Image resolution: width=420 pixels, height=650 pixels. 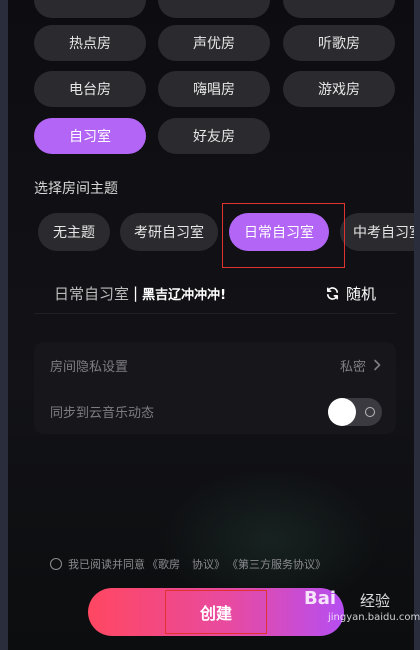 I want to click on agreement-link-third-party: 《第三方服务协议》, so click(x=276, y=564).